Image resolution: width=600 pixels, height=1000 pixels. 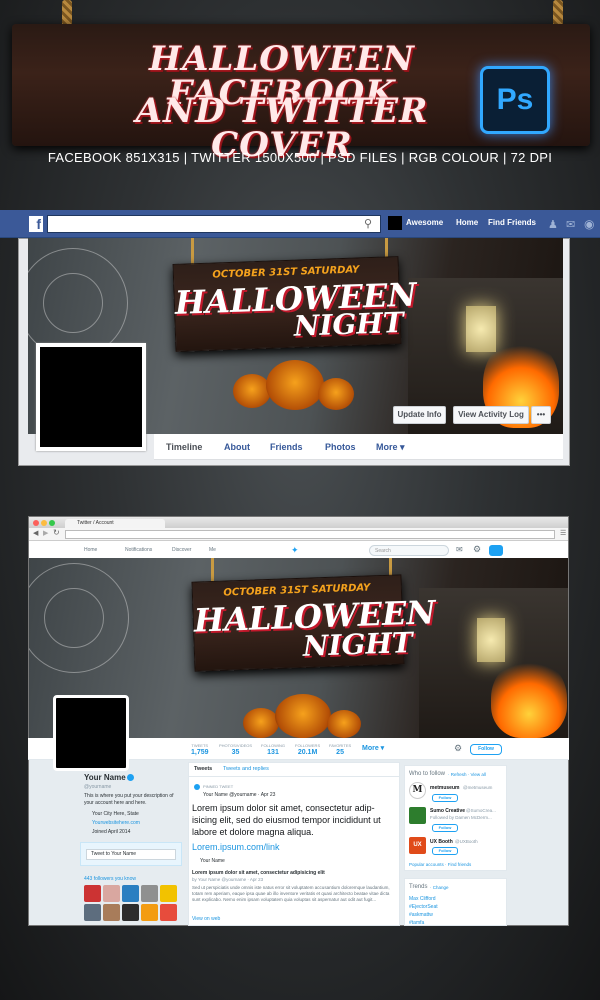 What do you see at coordinates (491, 415) in the screenshot?
I see `view-activity-log-button: View Activity Log` at bounding box center [491, 415].